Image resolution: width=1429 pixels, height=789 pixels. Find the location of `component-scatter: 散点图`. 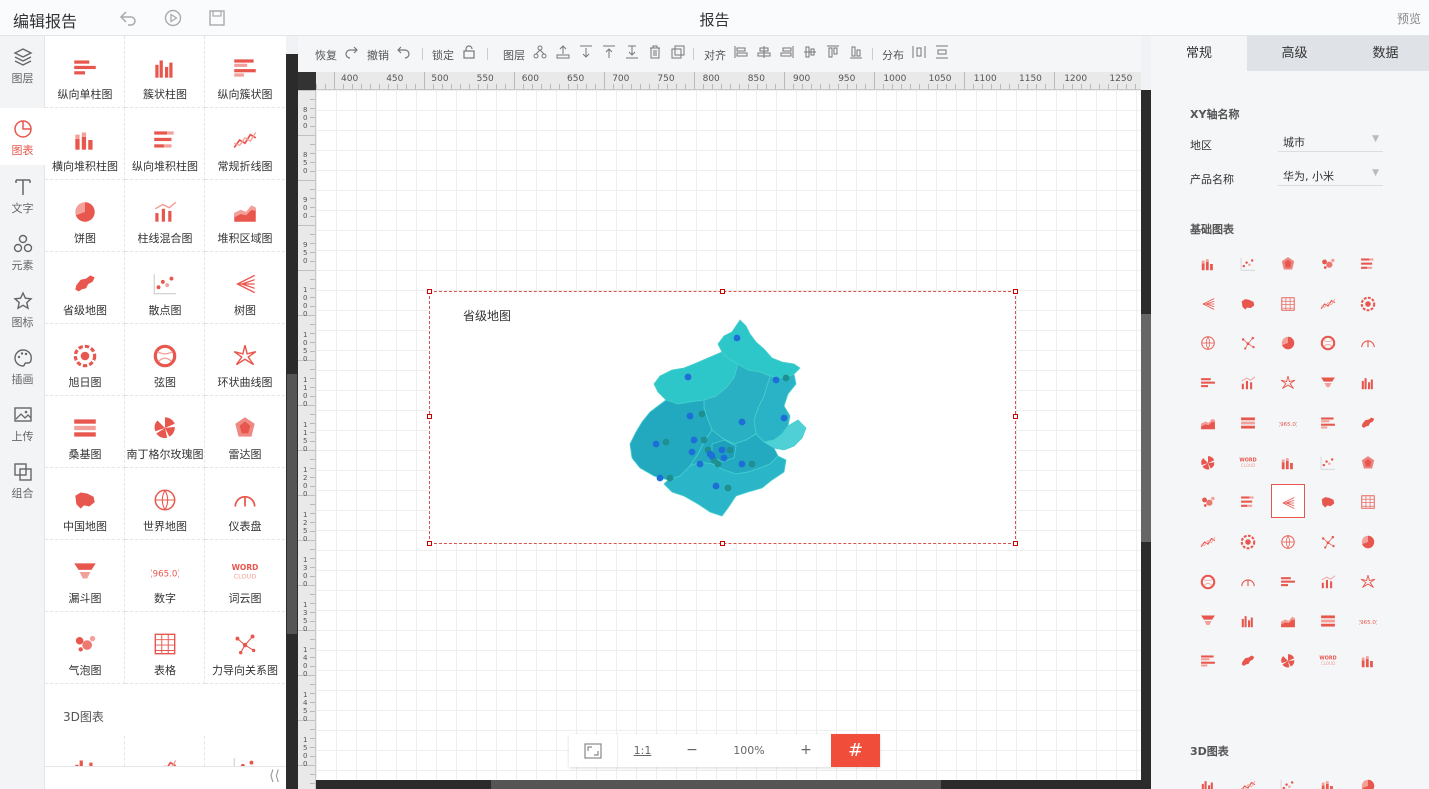

component-scatter: 散点图 is located at coordinates (165, 288).